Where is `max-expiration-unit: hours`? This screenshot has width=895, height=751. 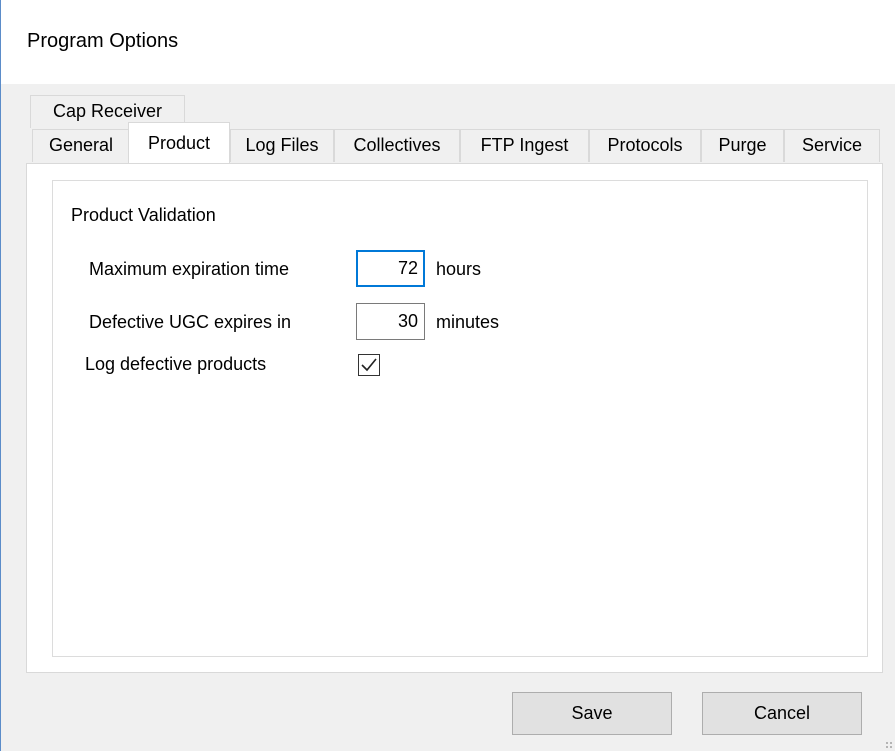 max-expiration-unit: hours is located at coordinates (459, 269).